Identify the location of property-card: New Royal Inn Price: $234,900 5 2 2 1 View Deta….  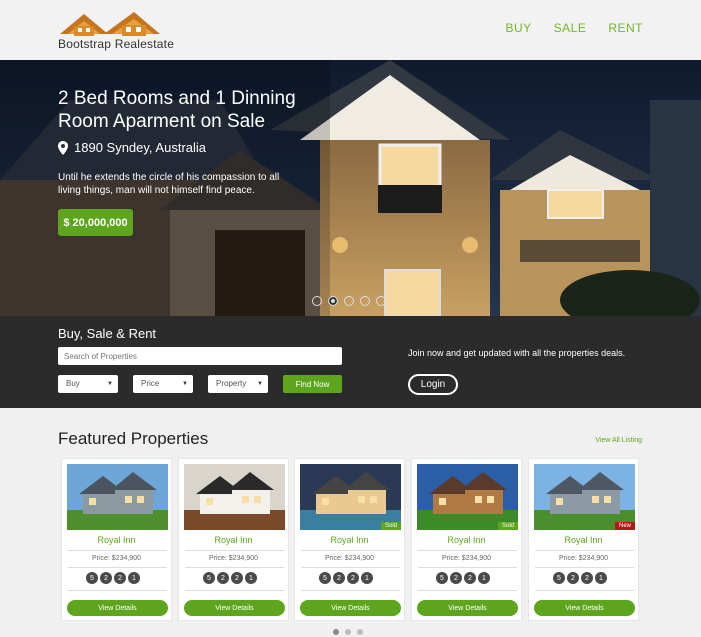
(583, 539).